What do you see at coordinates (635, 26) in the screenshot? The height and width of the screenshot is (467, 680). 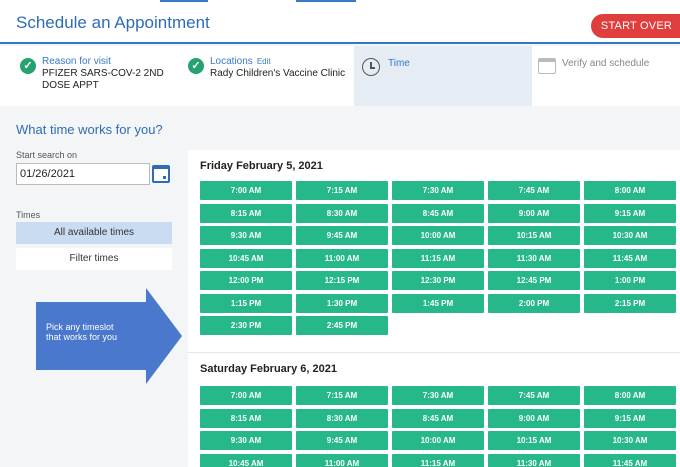 I see `start-over-button: START OVER` at bounding box center [635, 26].